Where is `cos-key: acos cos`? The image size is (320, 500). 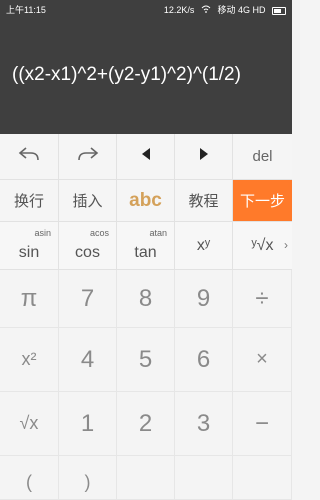 cos-key: acos cos is located at coordinates (88, 246).